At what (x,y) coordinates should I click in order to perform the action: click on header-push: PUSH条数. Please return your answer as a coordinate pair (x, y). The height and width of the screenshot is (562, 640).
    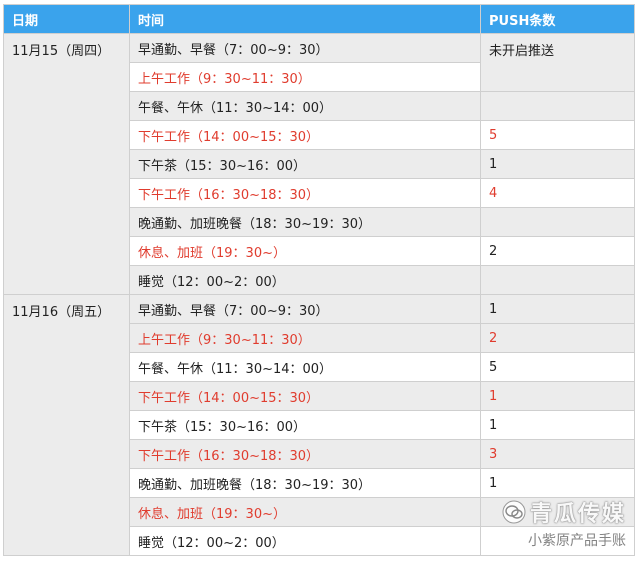
    Looking at the image, I should click on (557, 19).